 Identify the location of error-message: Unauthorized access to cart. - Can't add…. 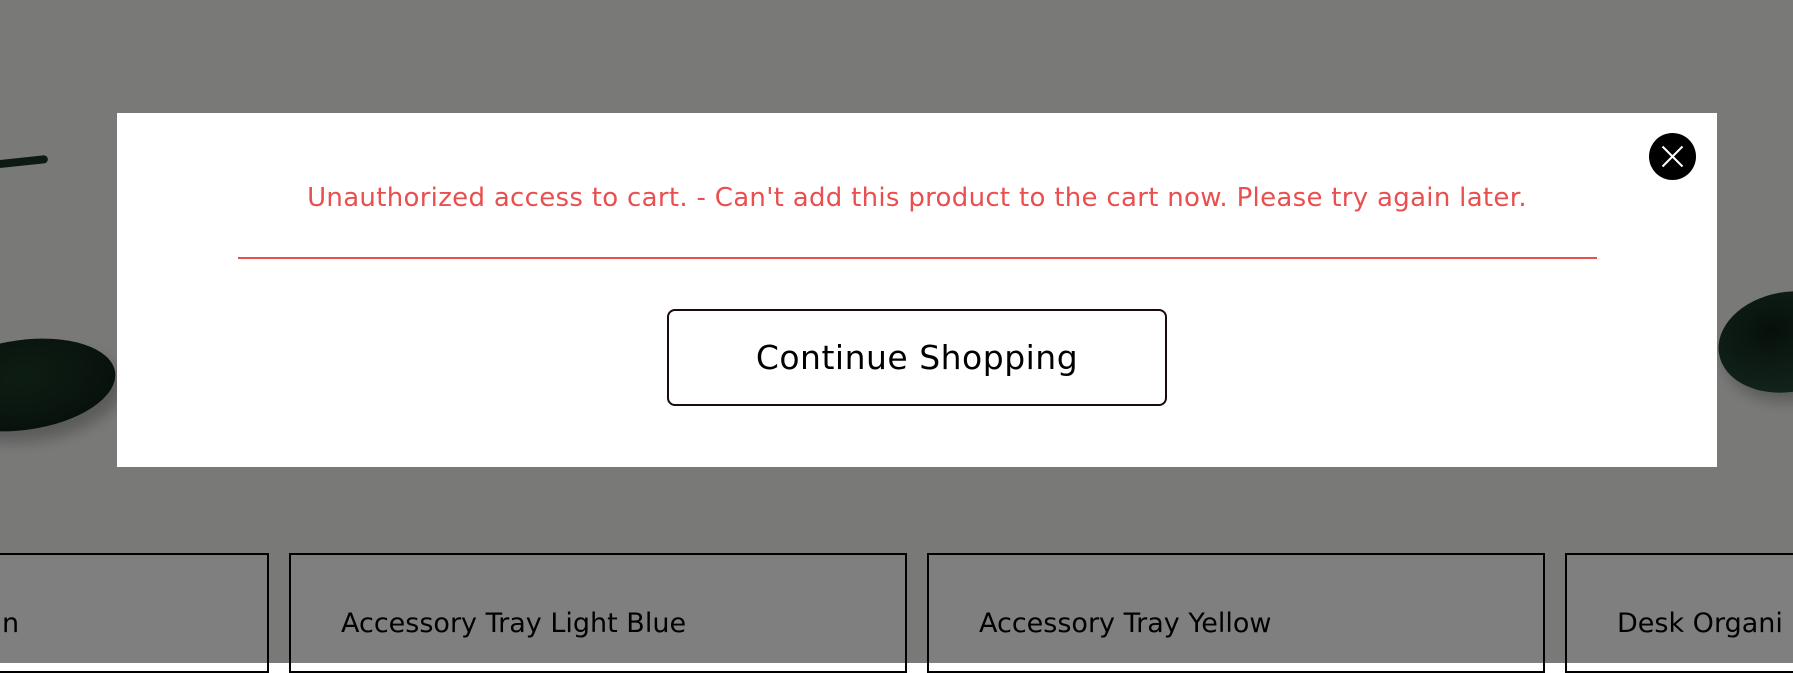
(917, 198).